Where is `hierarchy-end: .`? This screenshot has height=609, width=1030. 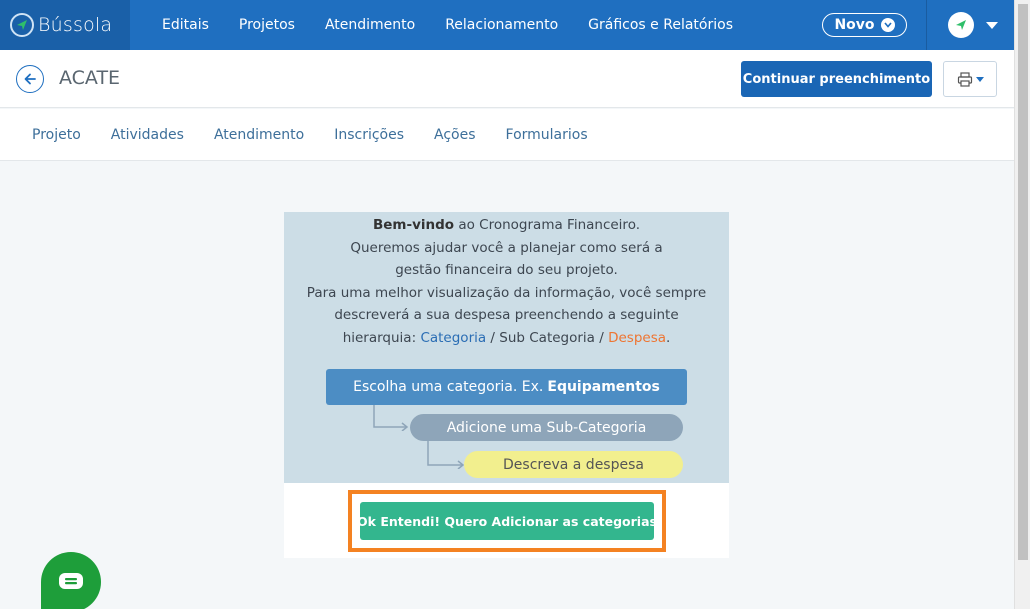
hierarchy-end: . is located at coordinates (668, 337).